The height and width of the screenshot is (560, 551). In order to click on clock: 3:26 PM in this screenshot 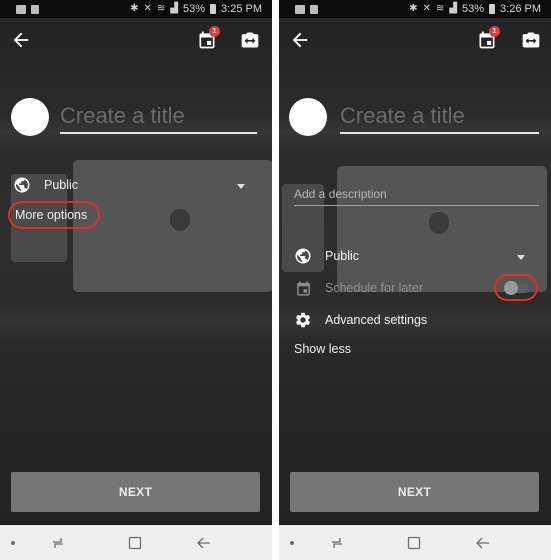, I will do `click(520, 9)`.